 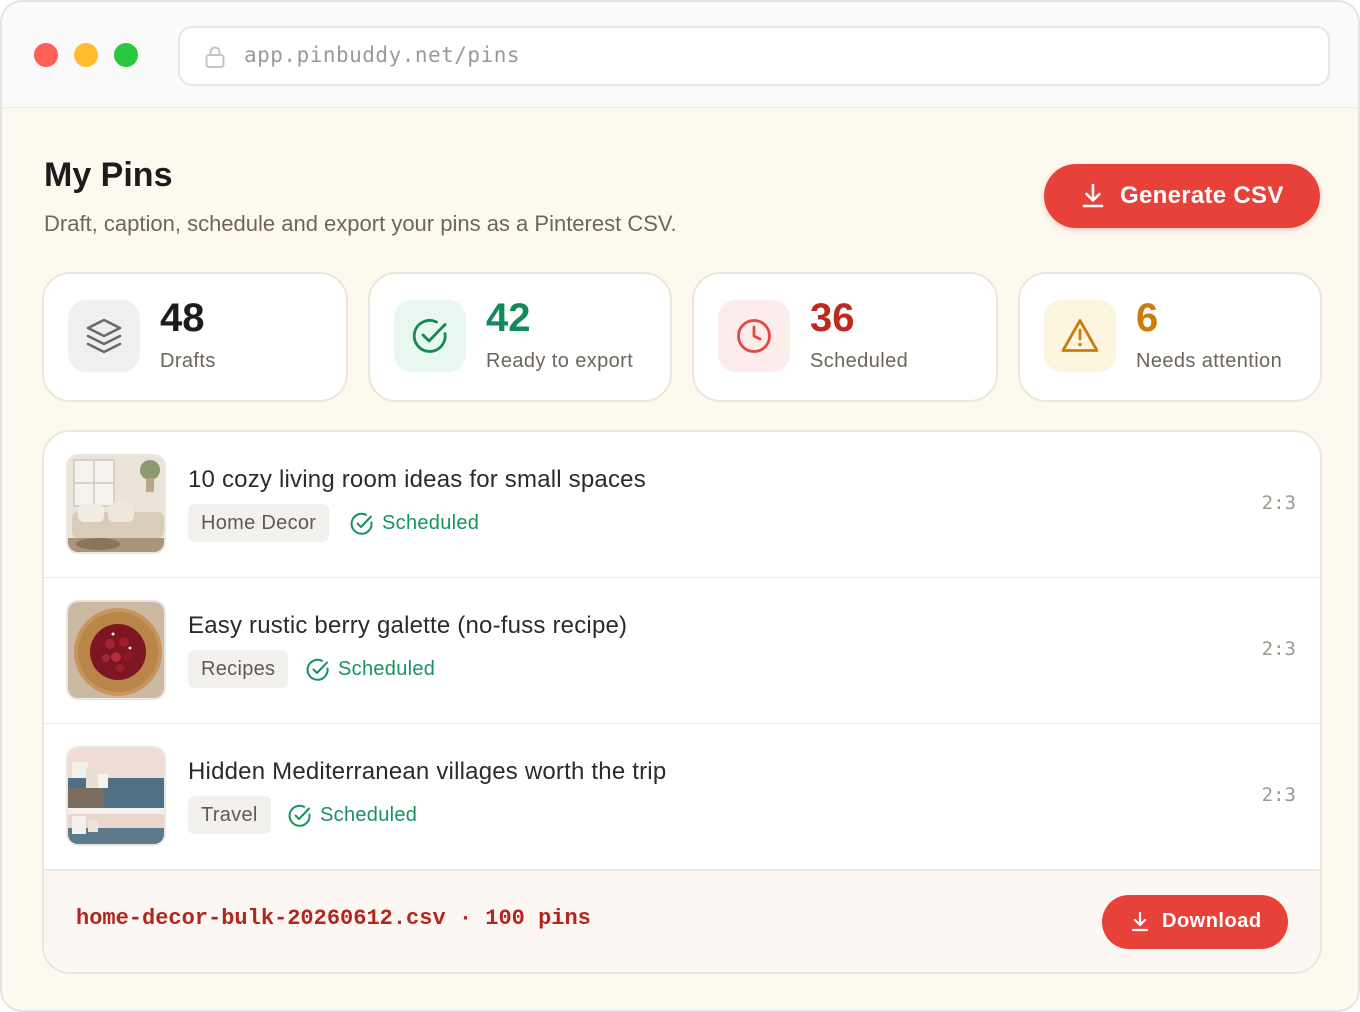 I want to click on generate-csv-button: Generate CSV, so click(x=1182, y=196).